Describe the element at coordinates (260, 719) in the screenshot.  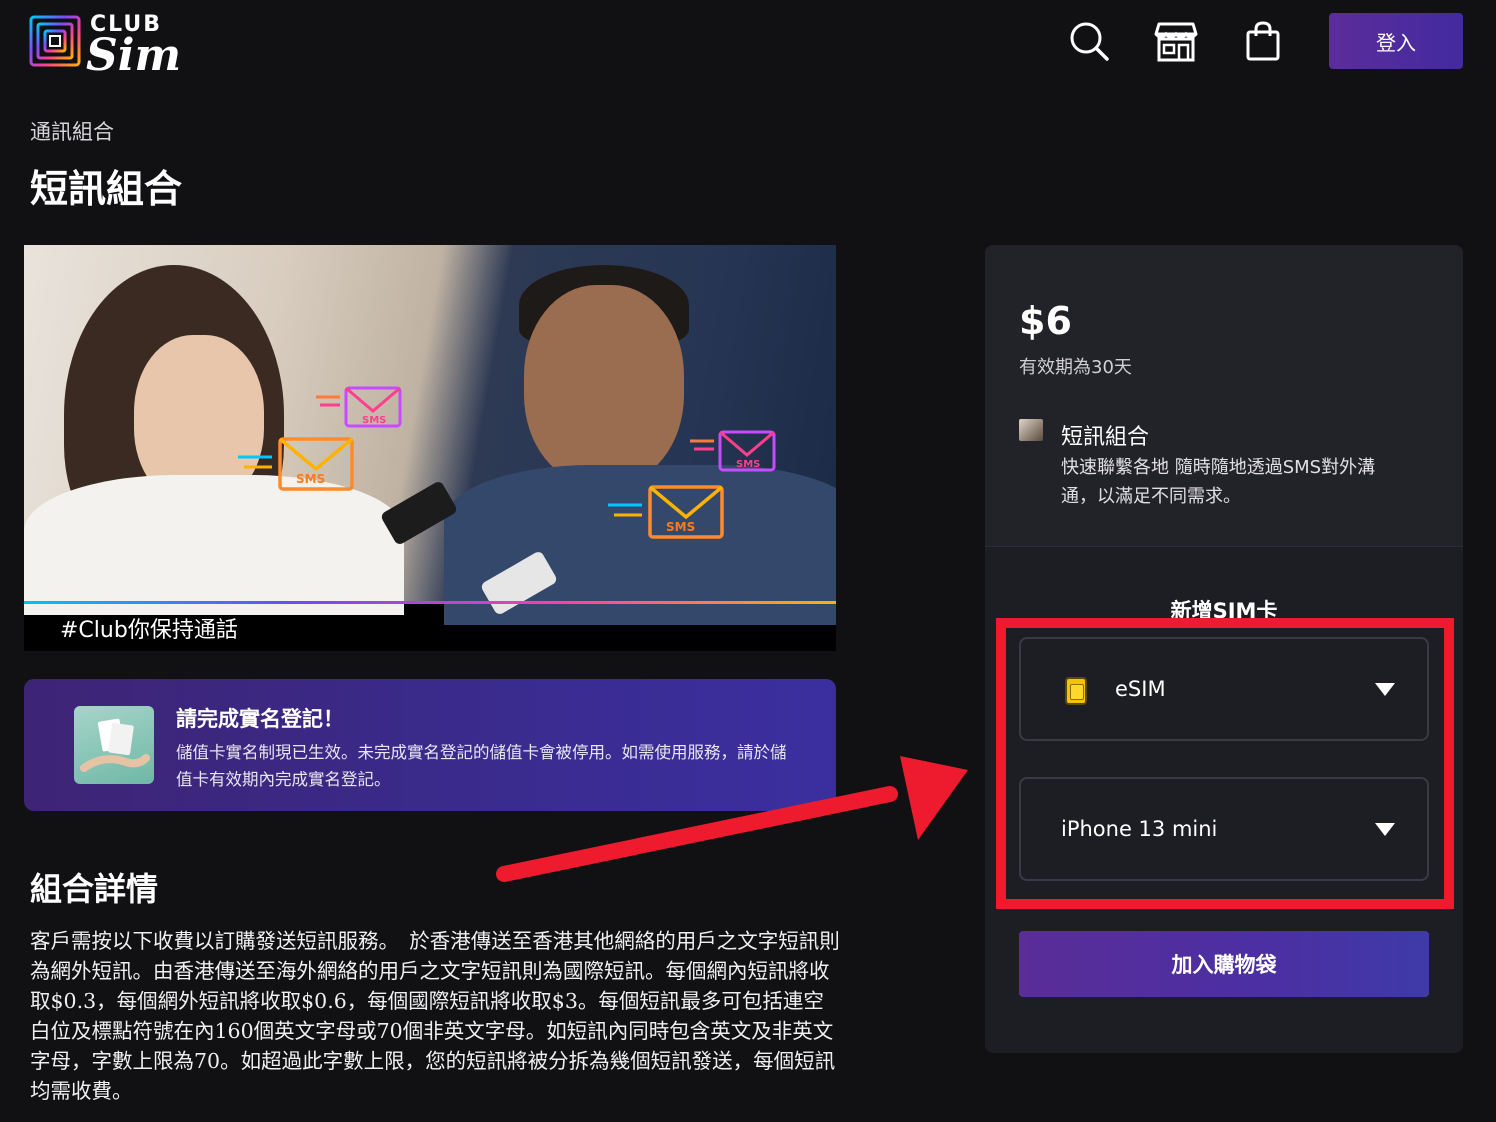
I see `notice-title: 請完成實名登記！` at that location.